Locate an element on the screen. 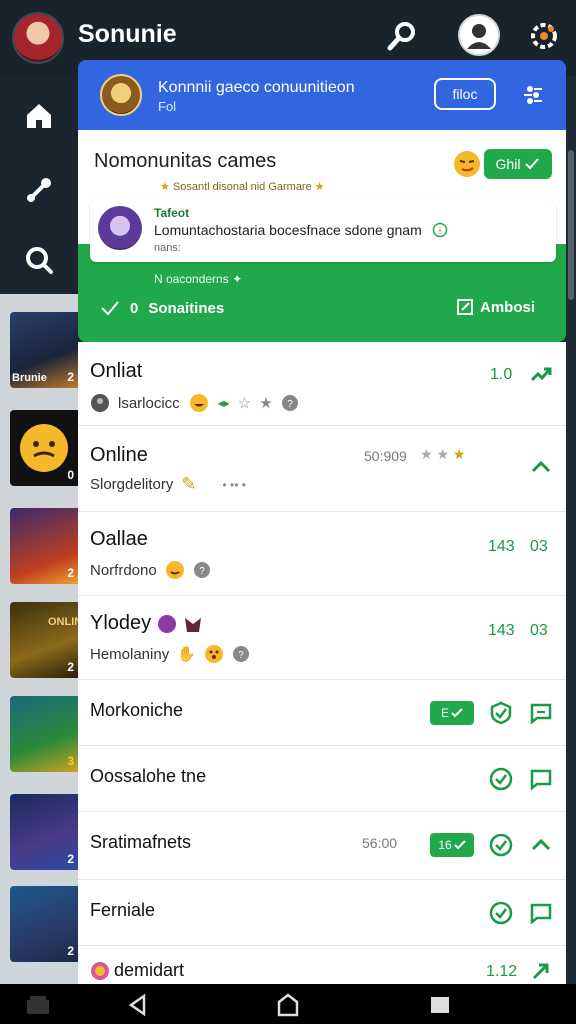 The width and height of the screenshot is (576, 1024). emoji-face-icon is located at coordinates (44, 448).